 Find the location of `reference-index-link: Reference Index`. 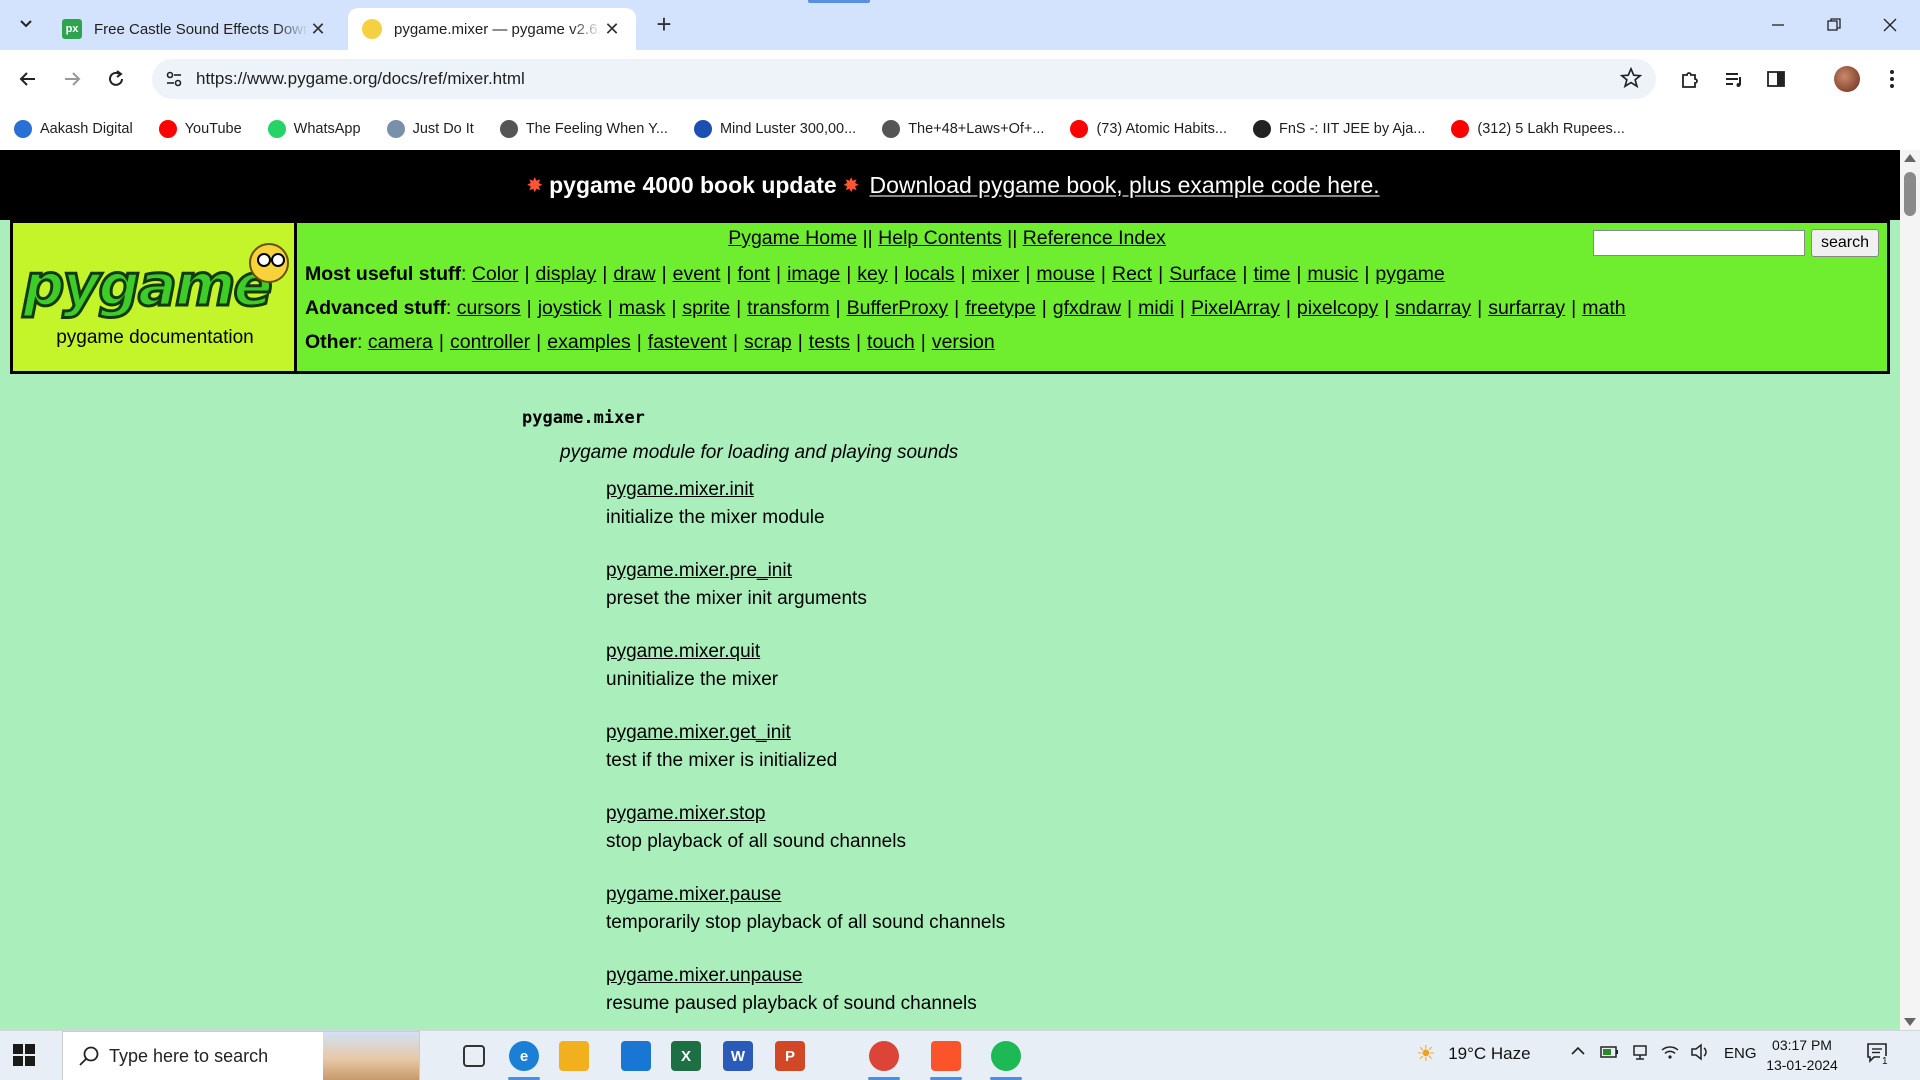

reference-index-link: Reference Index is located at coordinates (1094, 238).